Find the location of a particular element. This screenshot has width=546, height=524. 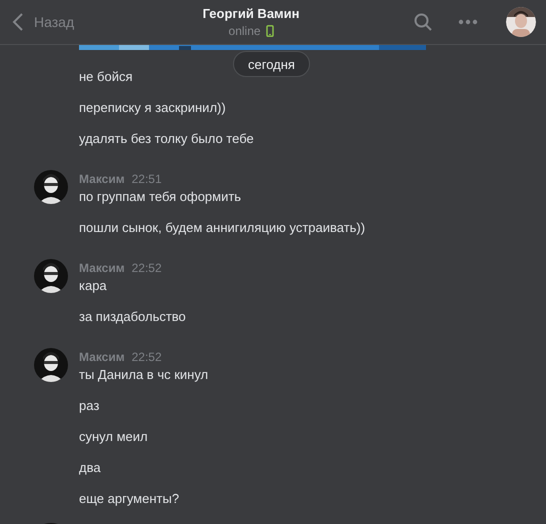

message-text: сунул меил is located at coordinates (114, 436).